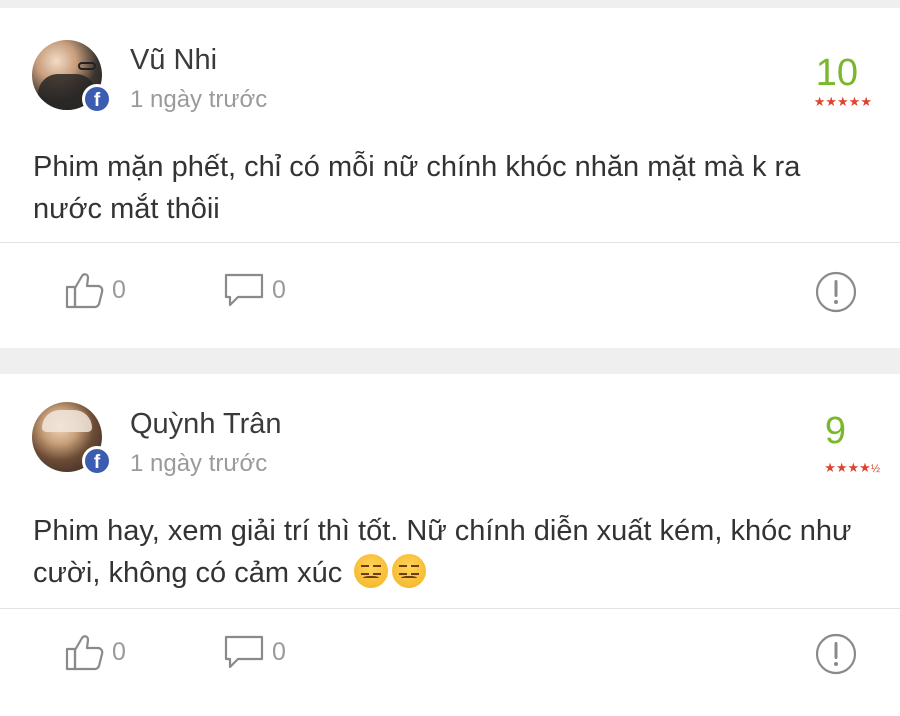  I want to click on rating-stars: ★★★★½, so click(852, 468).